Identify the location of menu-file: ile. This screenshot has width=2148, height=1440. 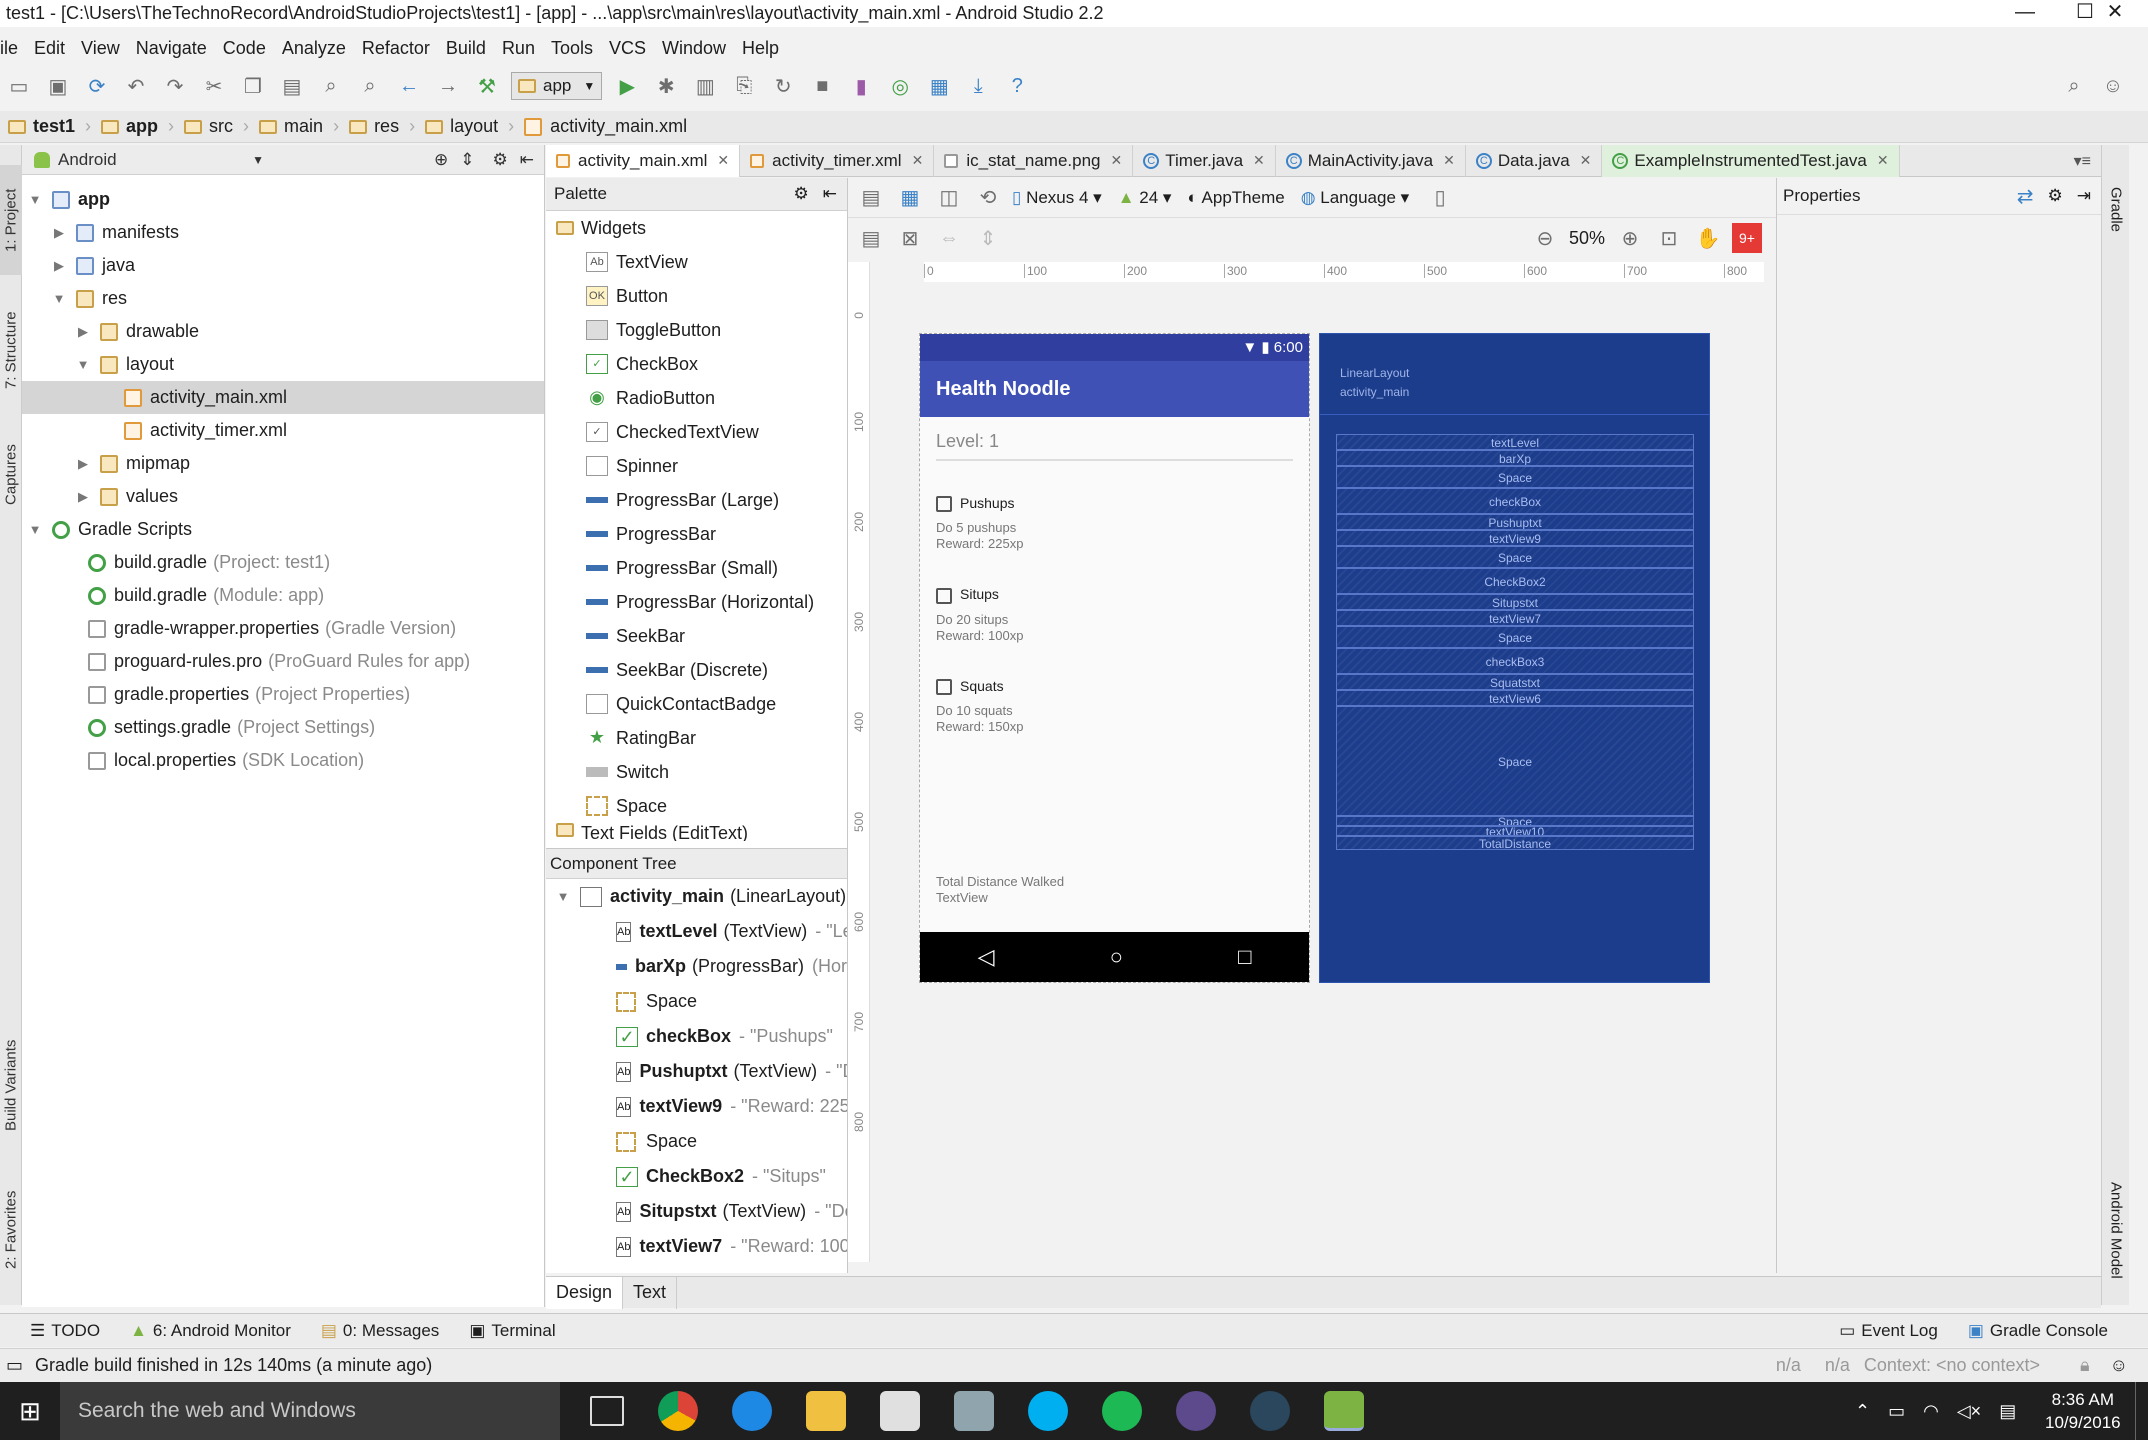
(9, 48).